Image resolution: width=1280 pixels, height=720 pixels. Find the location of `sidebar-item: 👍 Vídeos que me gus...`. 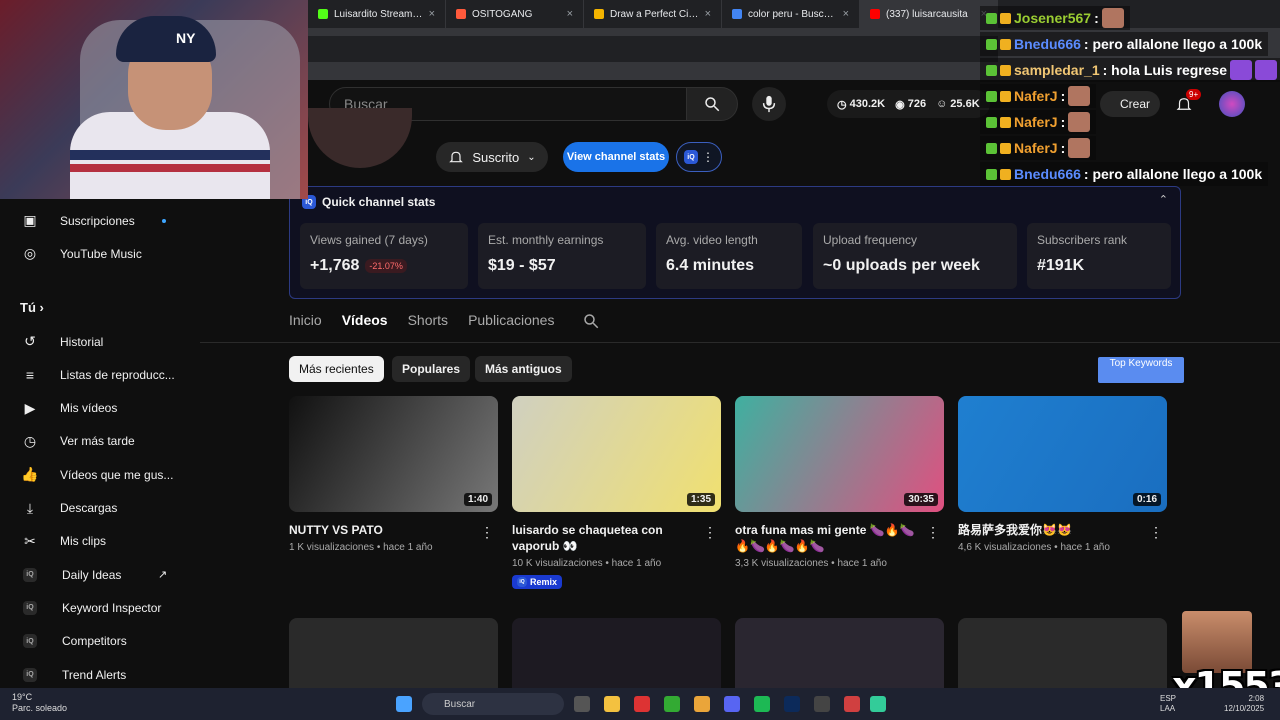

sidebar-item: 👍 Vídeos que me gus... is located at coordinates (100, 474).